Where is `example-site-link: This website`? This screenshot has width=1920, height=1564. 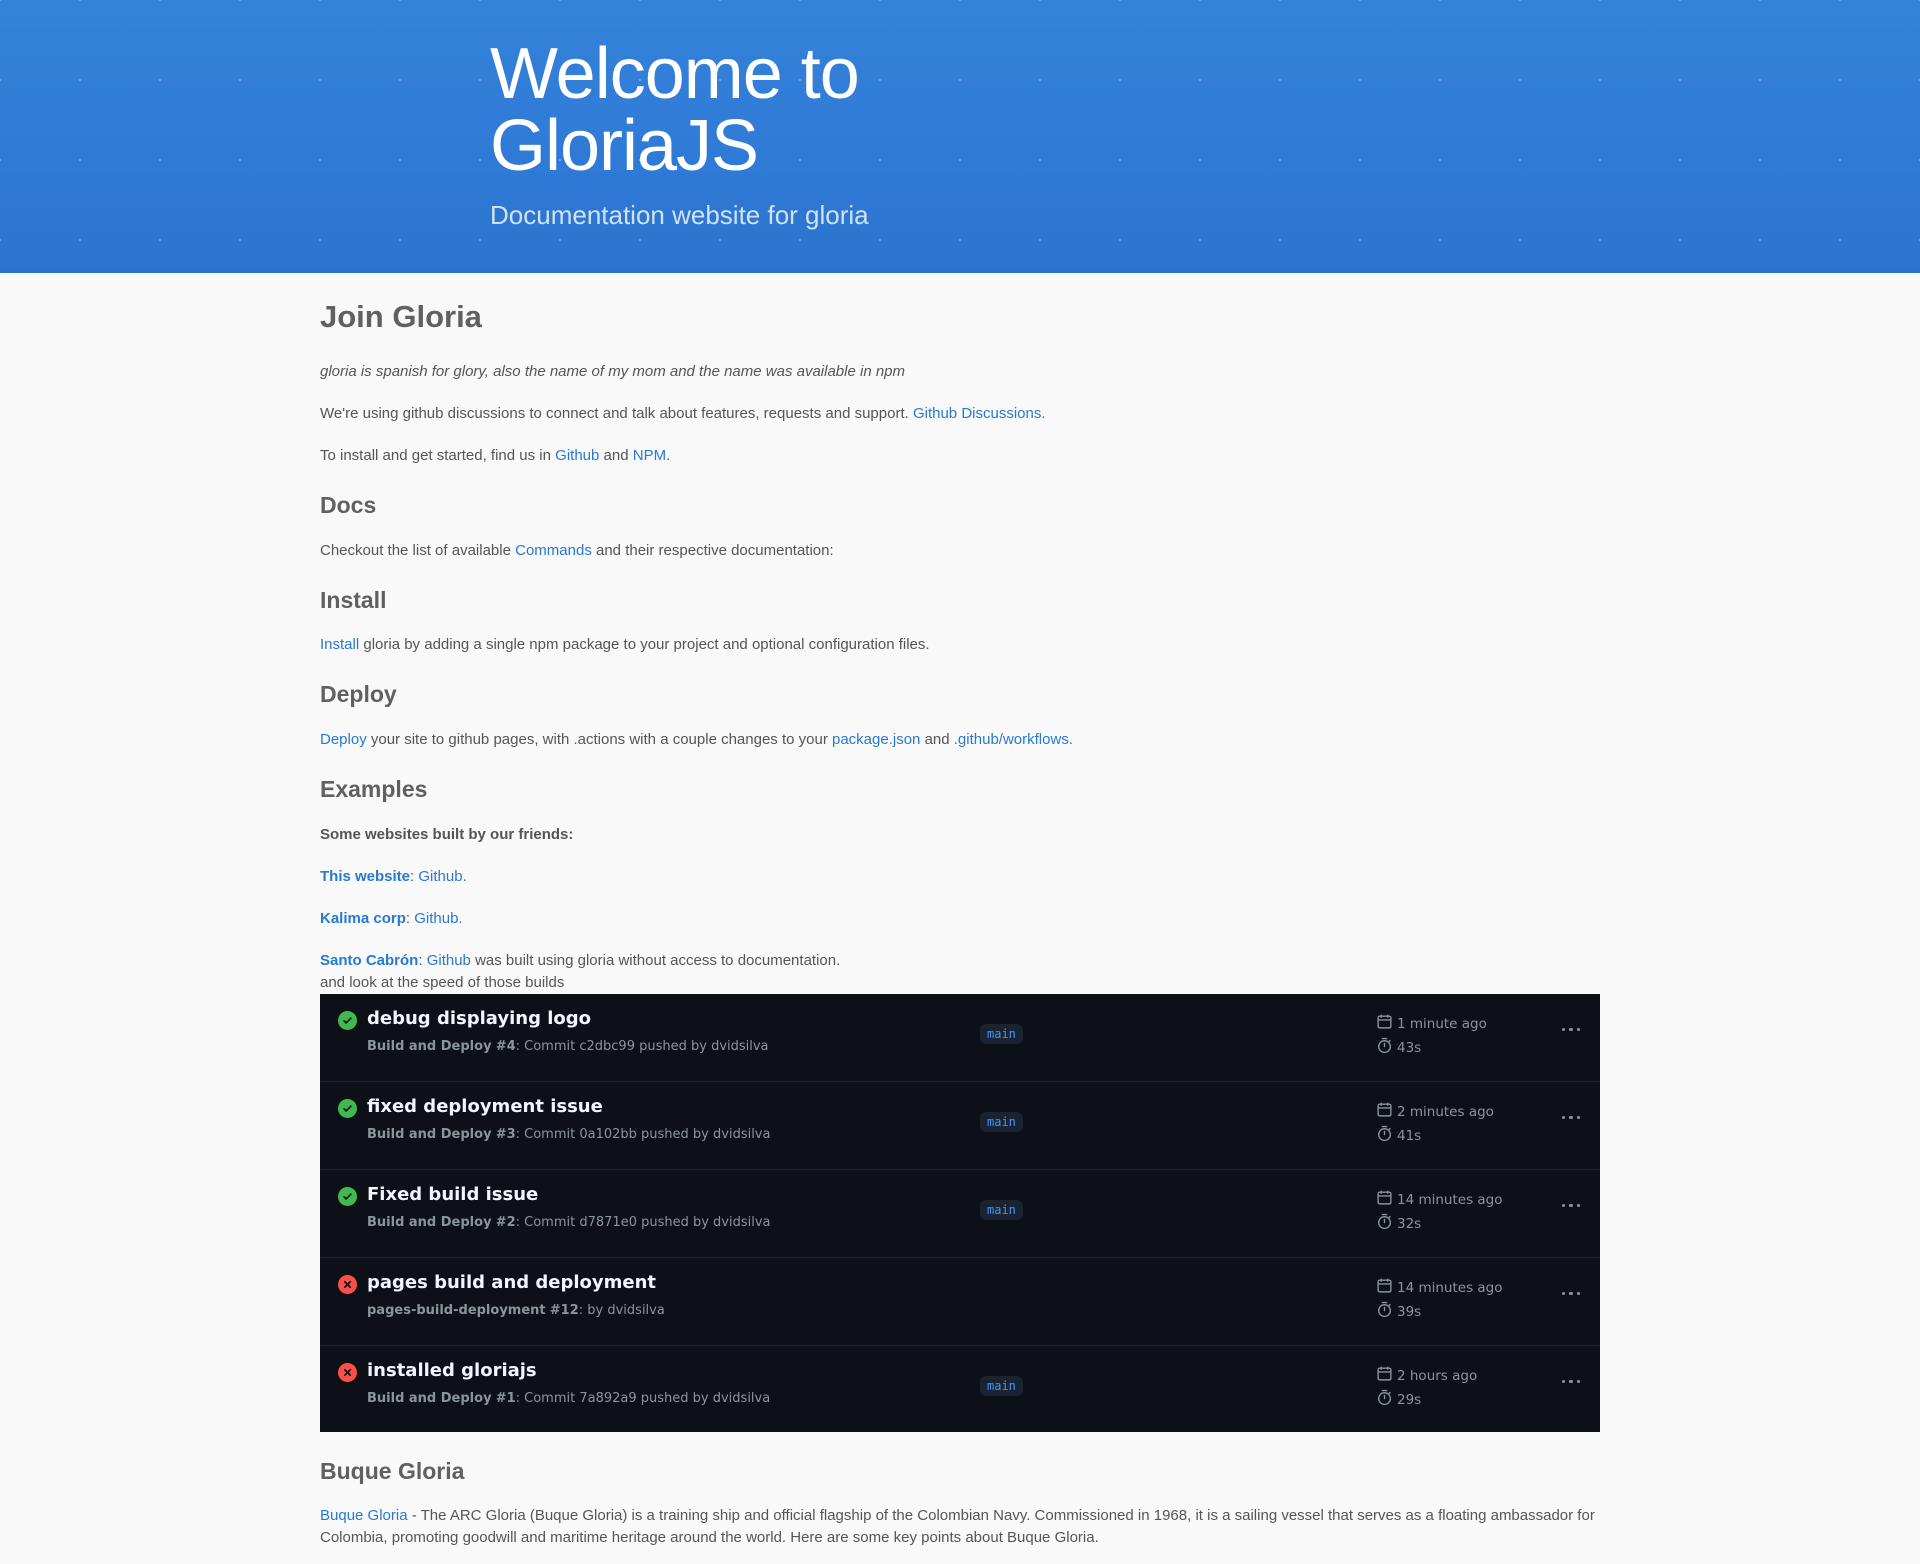
example-site-link: This website is located at coordinates (365, 876).